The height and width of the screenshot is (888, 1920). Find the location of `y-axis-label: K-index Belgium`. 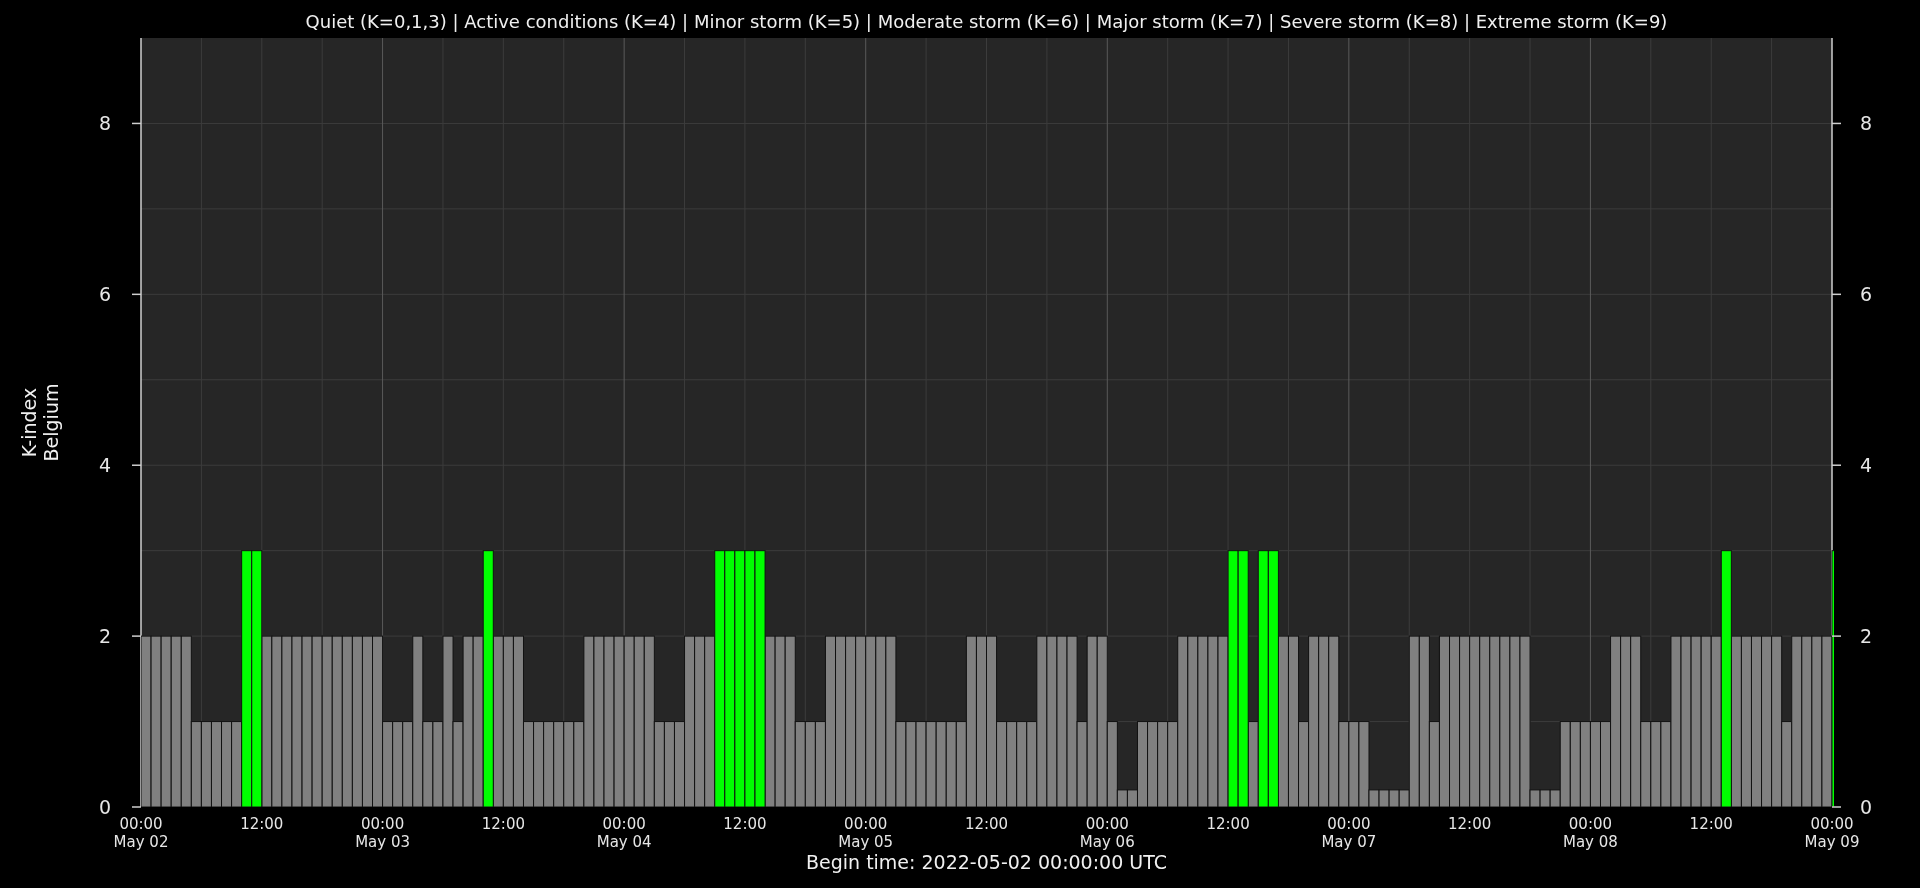

y-axis-label: K-index Belgium is located at coordinates (40, 422).